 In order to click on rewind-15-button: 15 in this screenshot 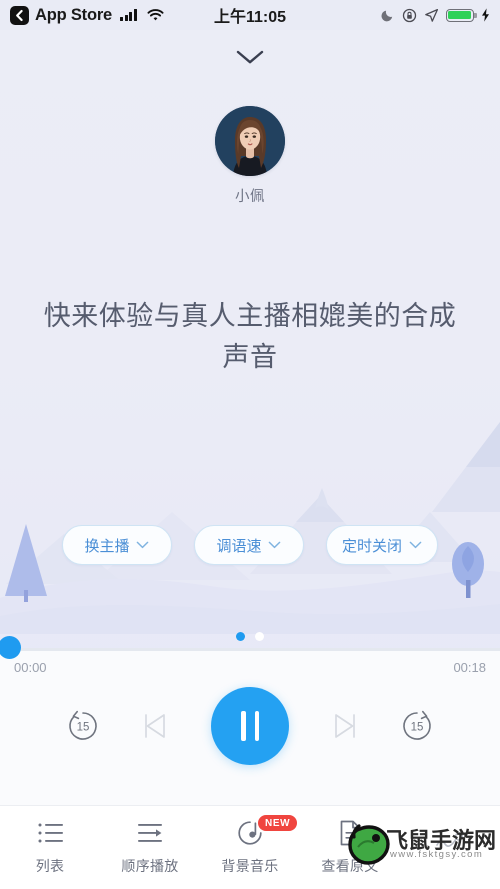, I will do `click(83, 726)`.